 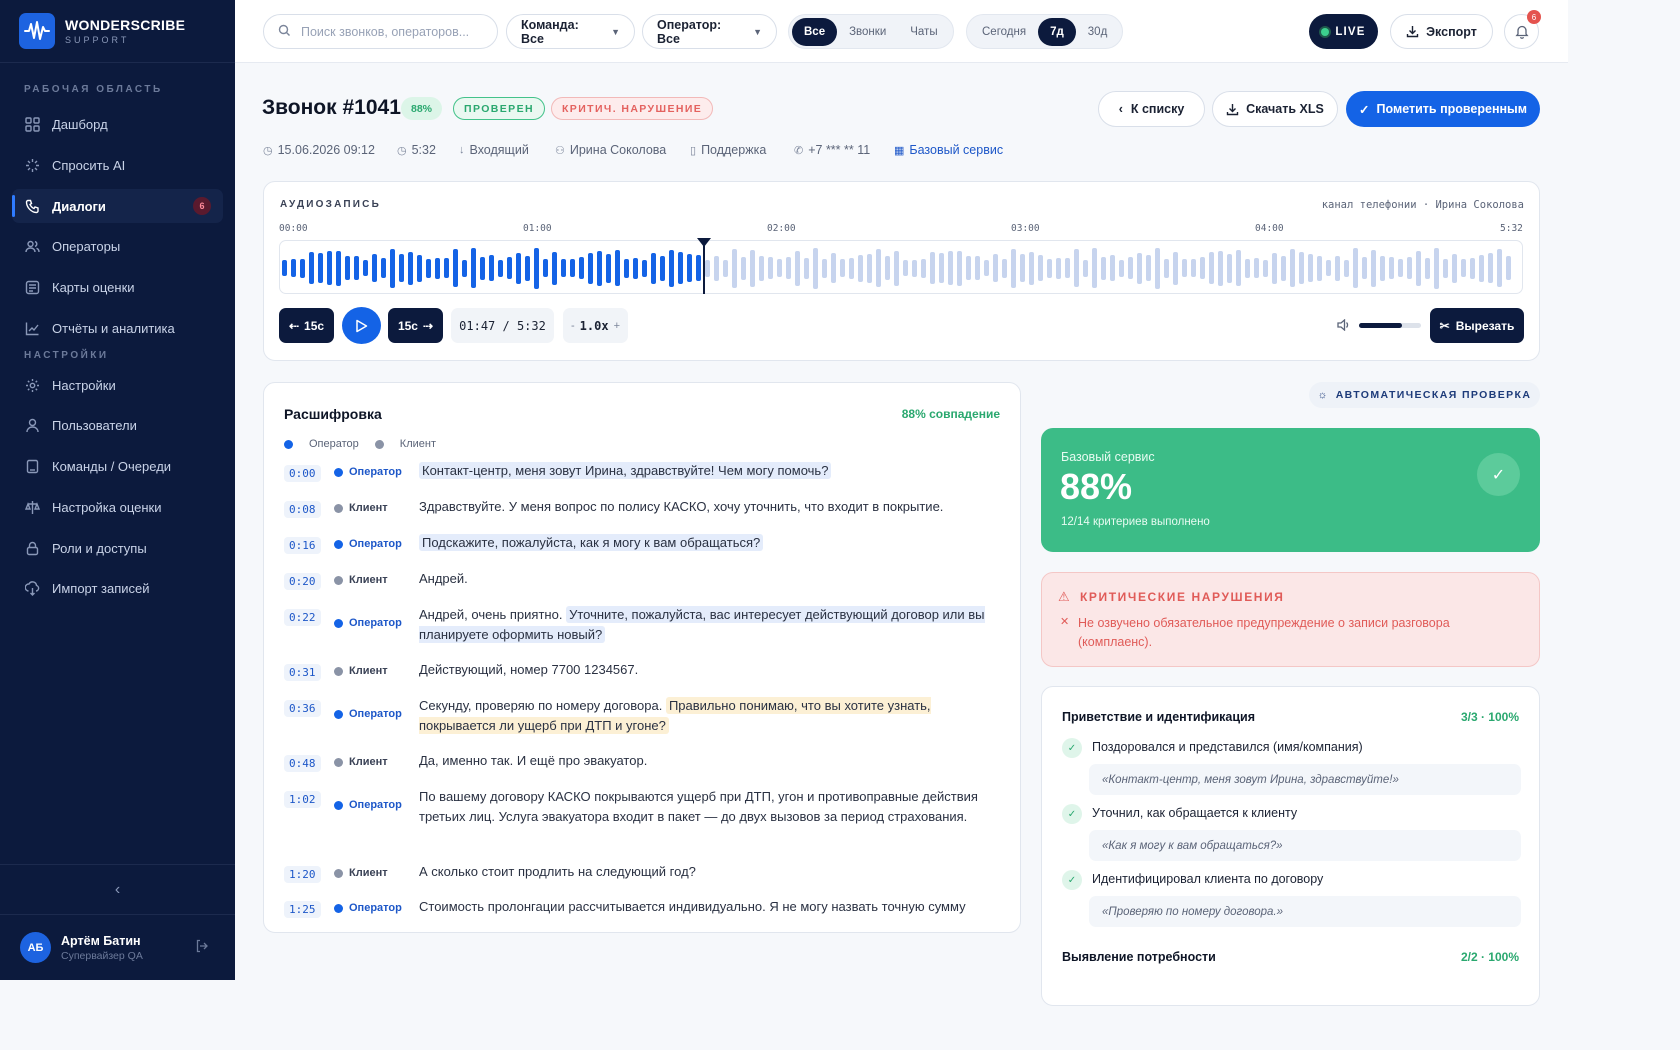 What do you see at coordinates (125, 25) in the screenshot?
I see `brand-name: WONDERSCRIBE` at bounding box center [125, 25].